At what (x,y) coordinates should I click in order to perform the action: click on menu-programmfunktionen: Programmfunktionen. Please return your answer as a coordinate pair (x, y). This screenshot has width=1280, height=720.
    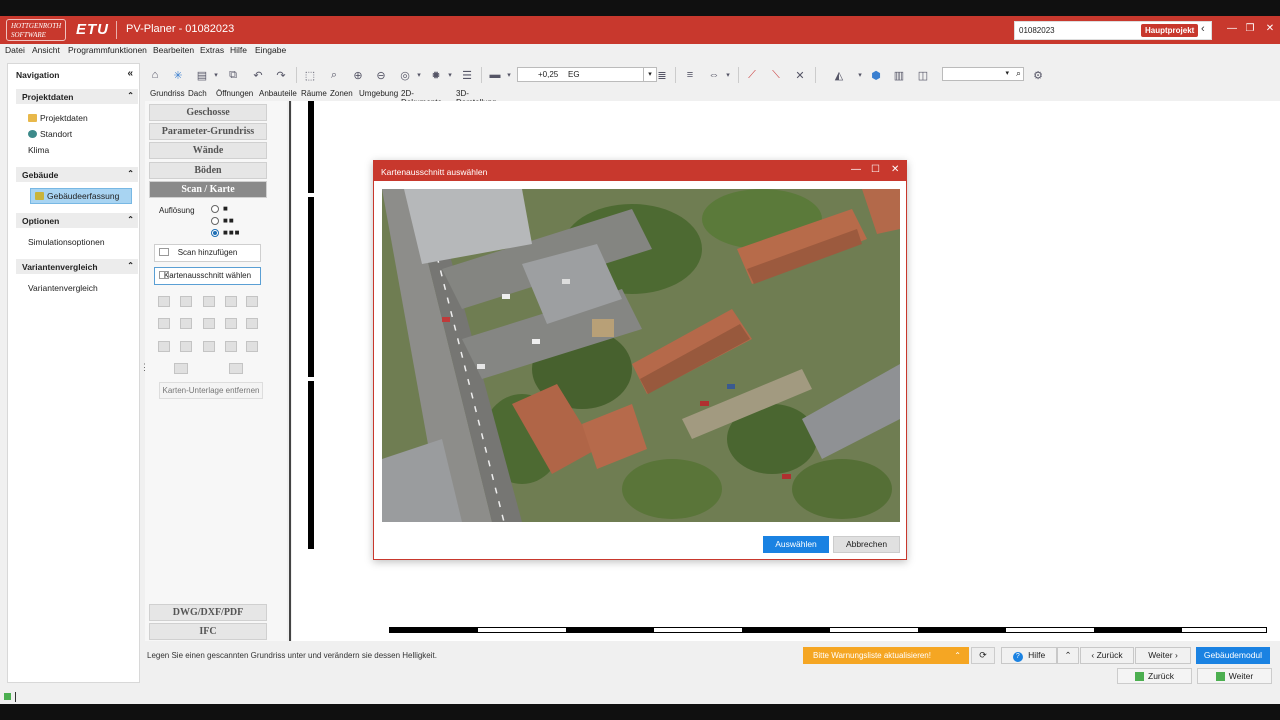
    Looking at the image, I should click on (107, 50).